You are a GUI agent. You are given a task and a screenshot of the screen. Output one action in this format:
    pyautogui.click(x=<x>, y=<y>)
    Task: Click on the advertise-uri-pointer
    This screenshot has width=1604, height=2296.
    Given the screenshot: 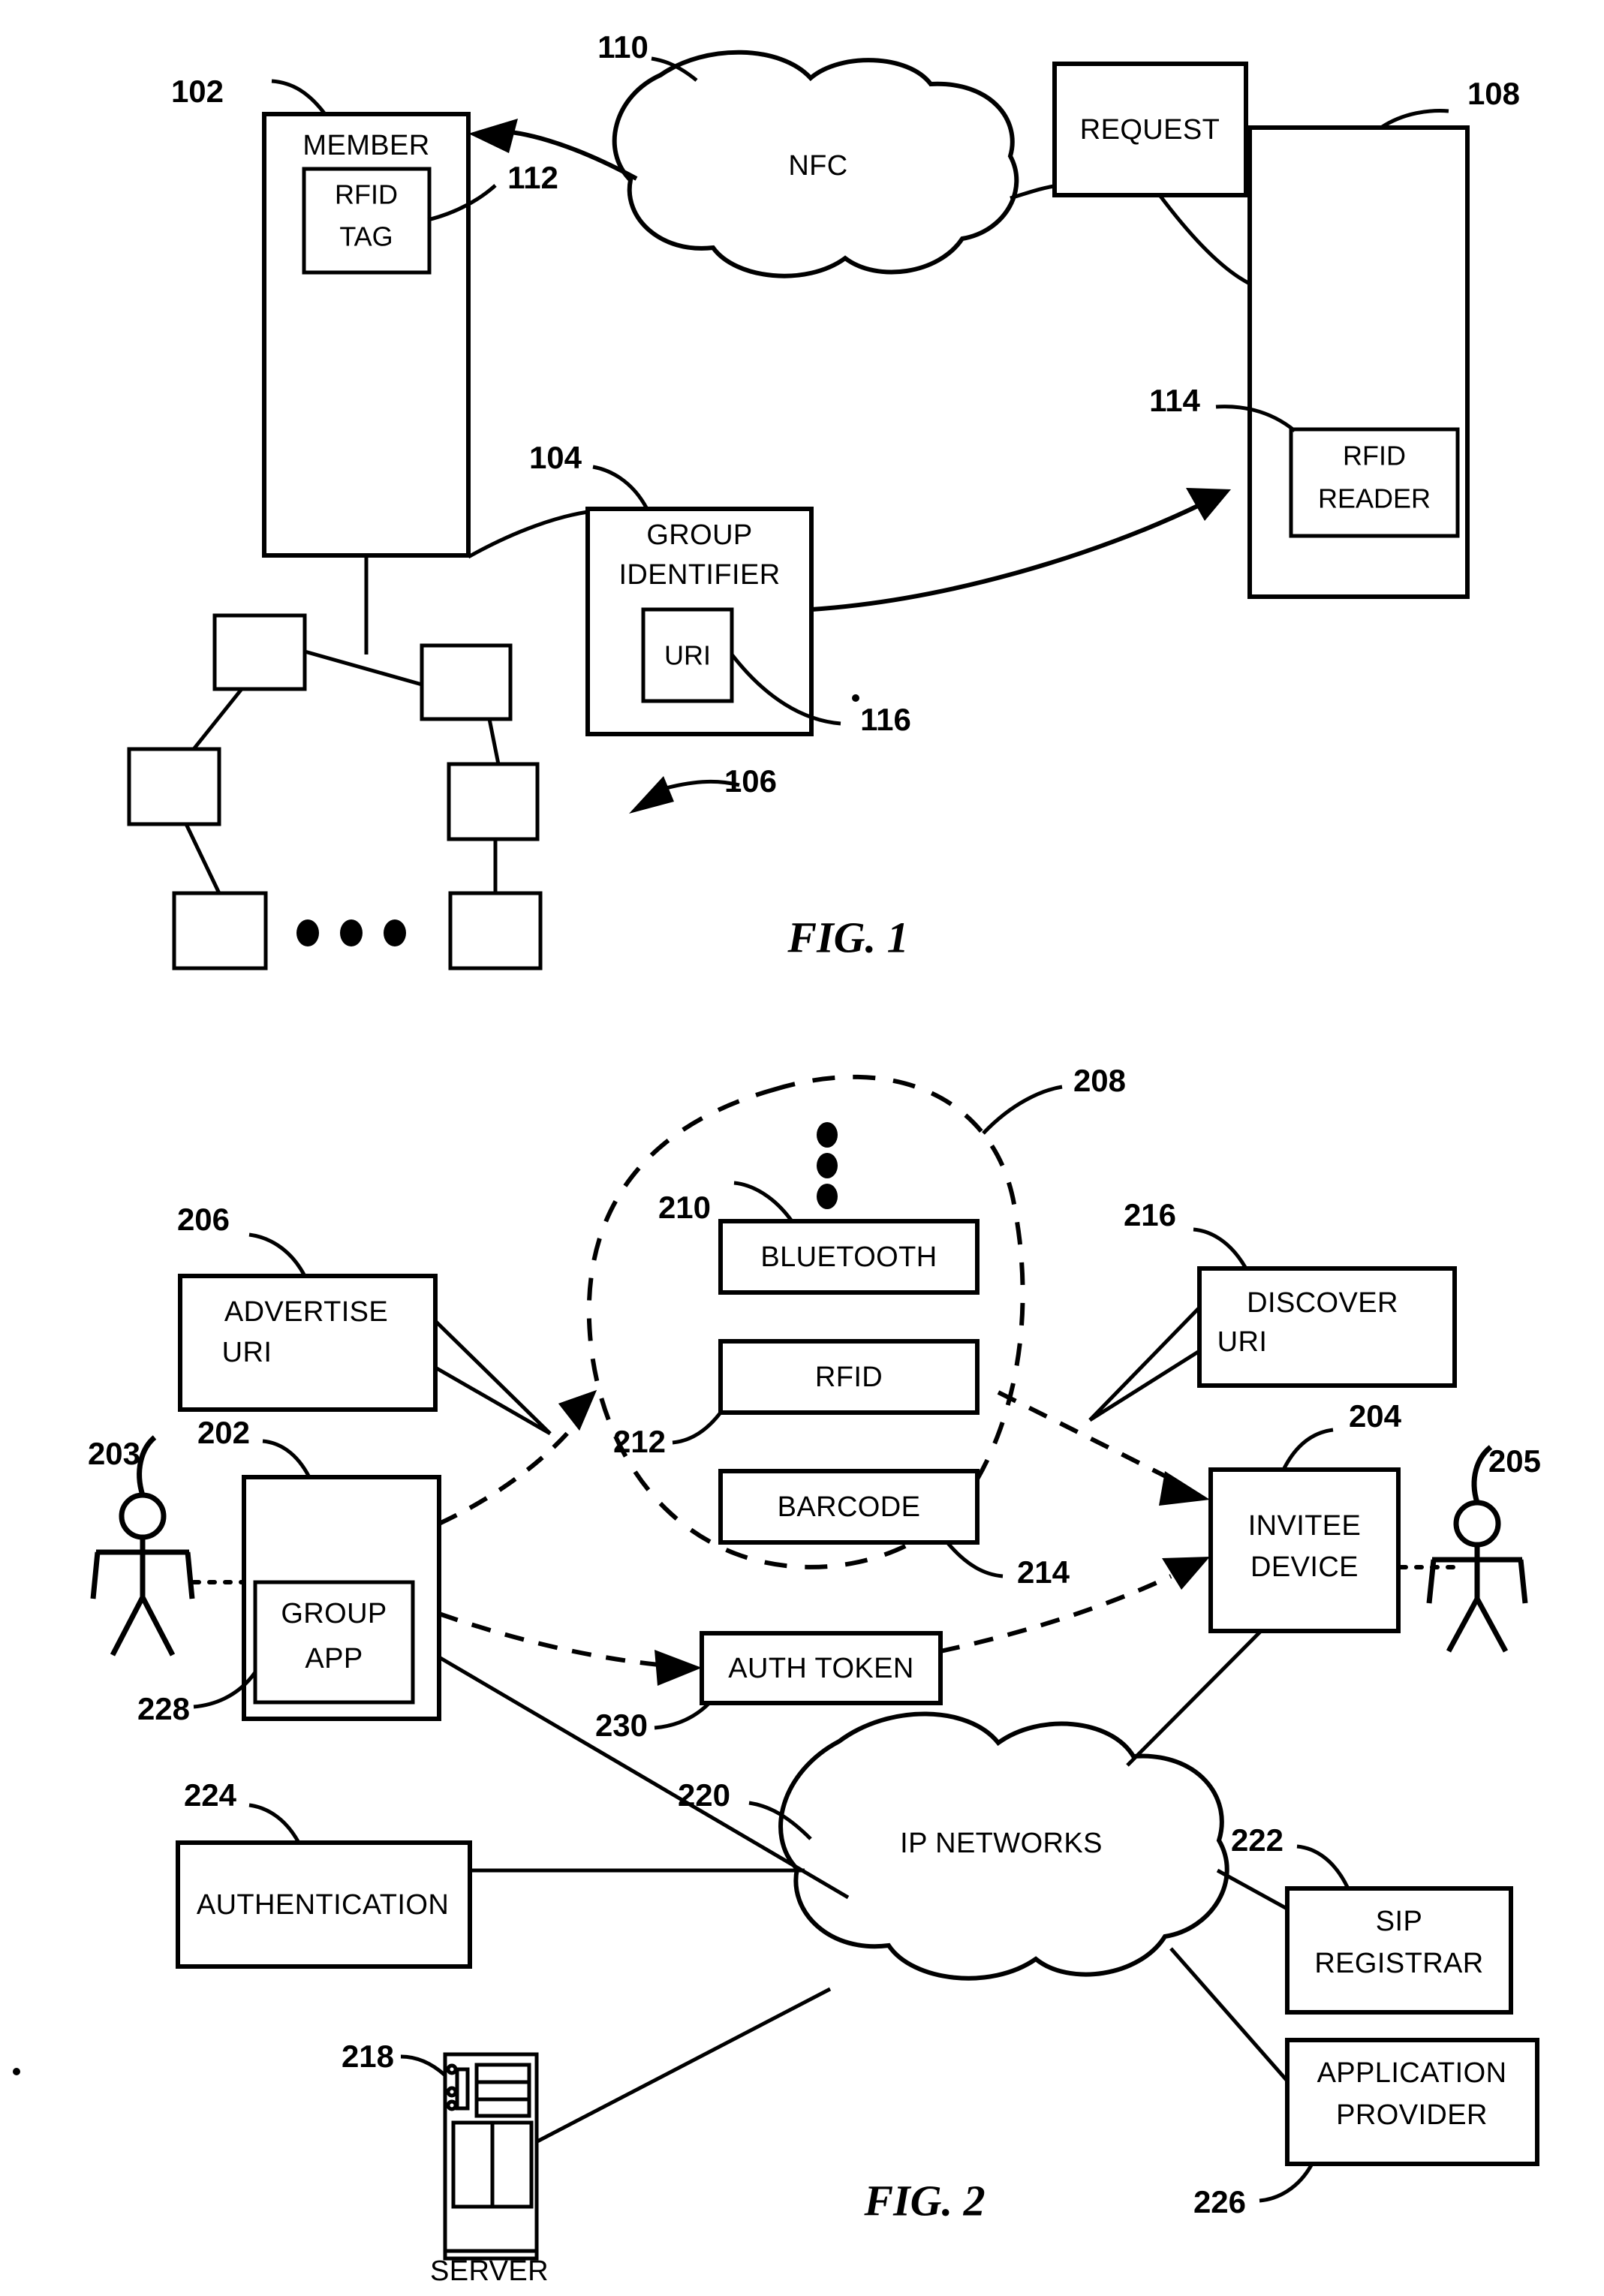 What is the action you would take?
    pyautogui.click(x=493, y=1378)
    